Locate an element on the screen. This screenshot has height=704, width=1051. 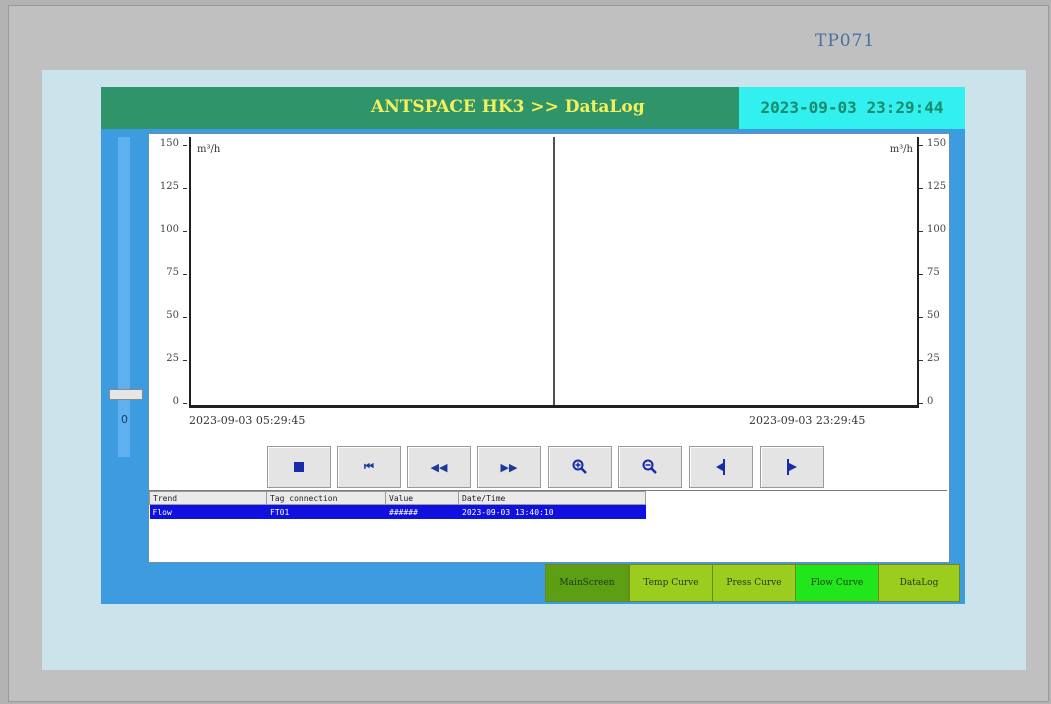
column-header-datetime: Date/Time is located at coordinates (552, 498).